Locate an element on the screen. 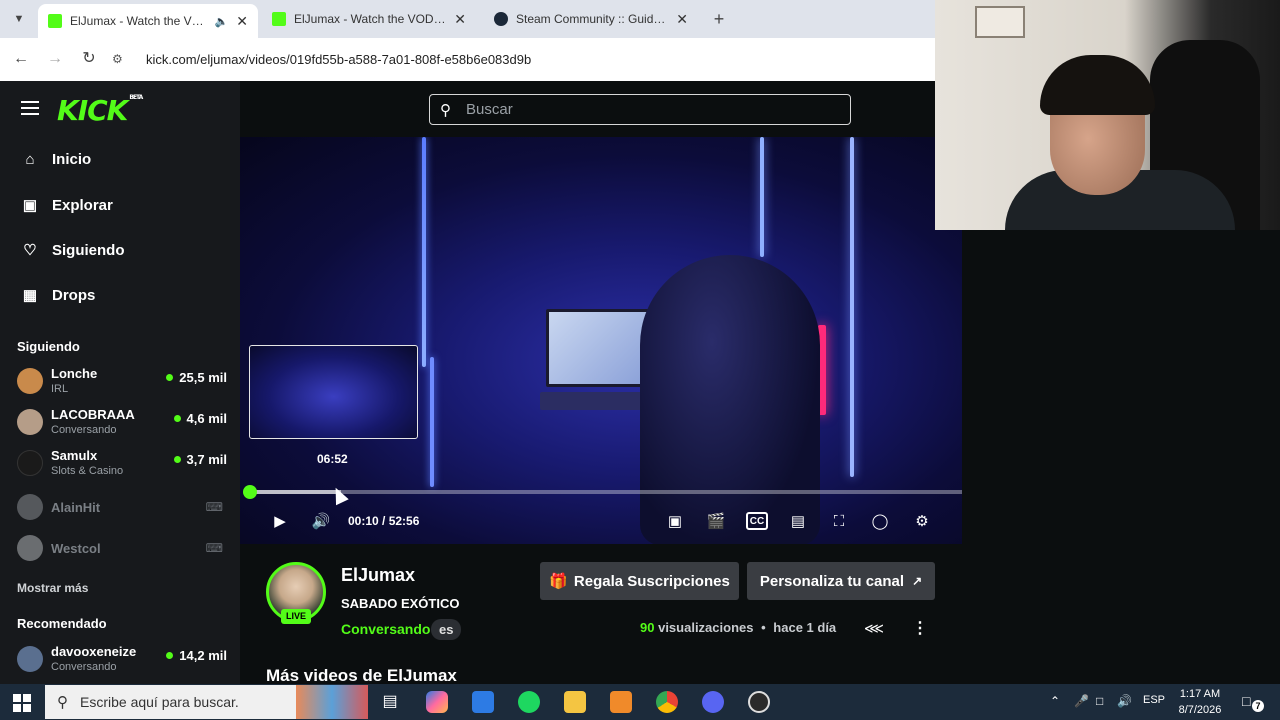 This screenshot has height=720, width=1280. time-display: 00:10 / 52:56 is located at coordinates (384, 521).